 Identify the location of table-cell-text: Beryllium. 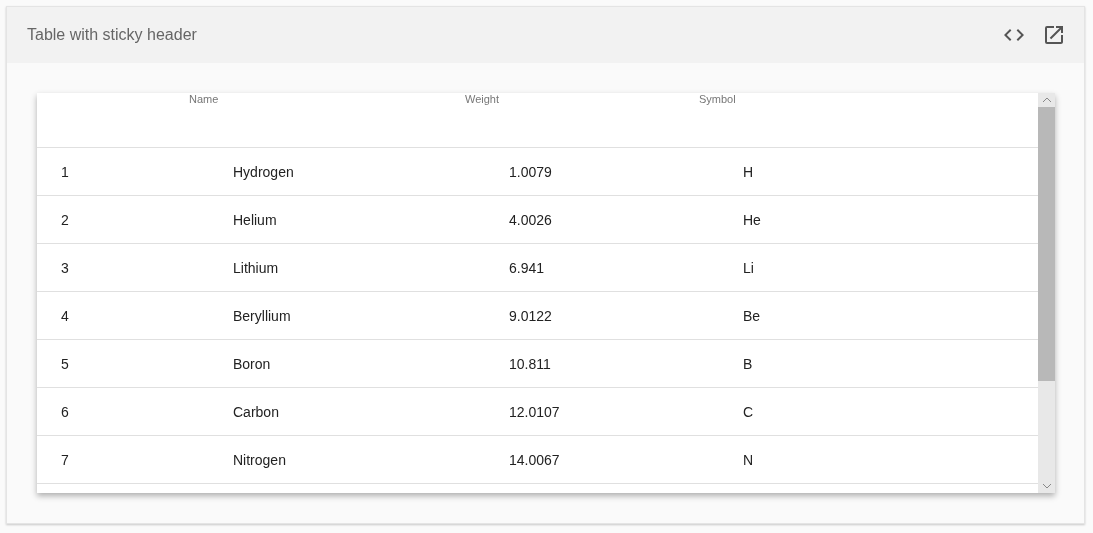
(262, 315).